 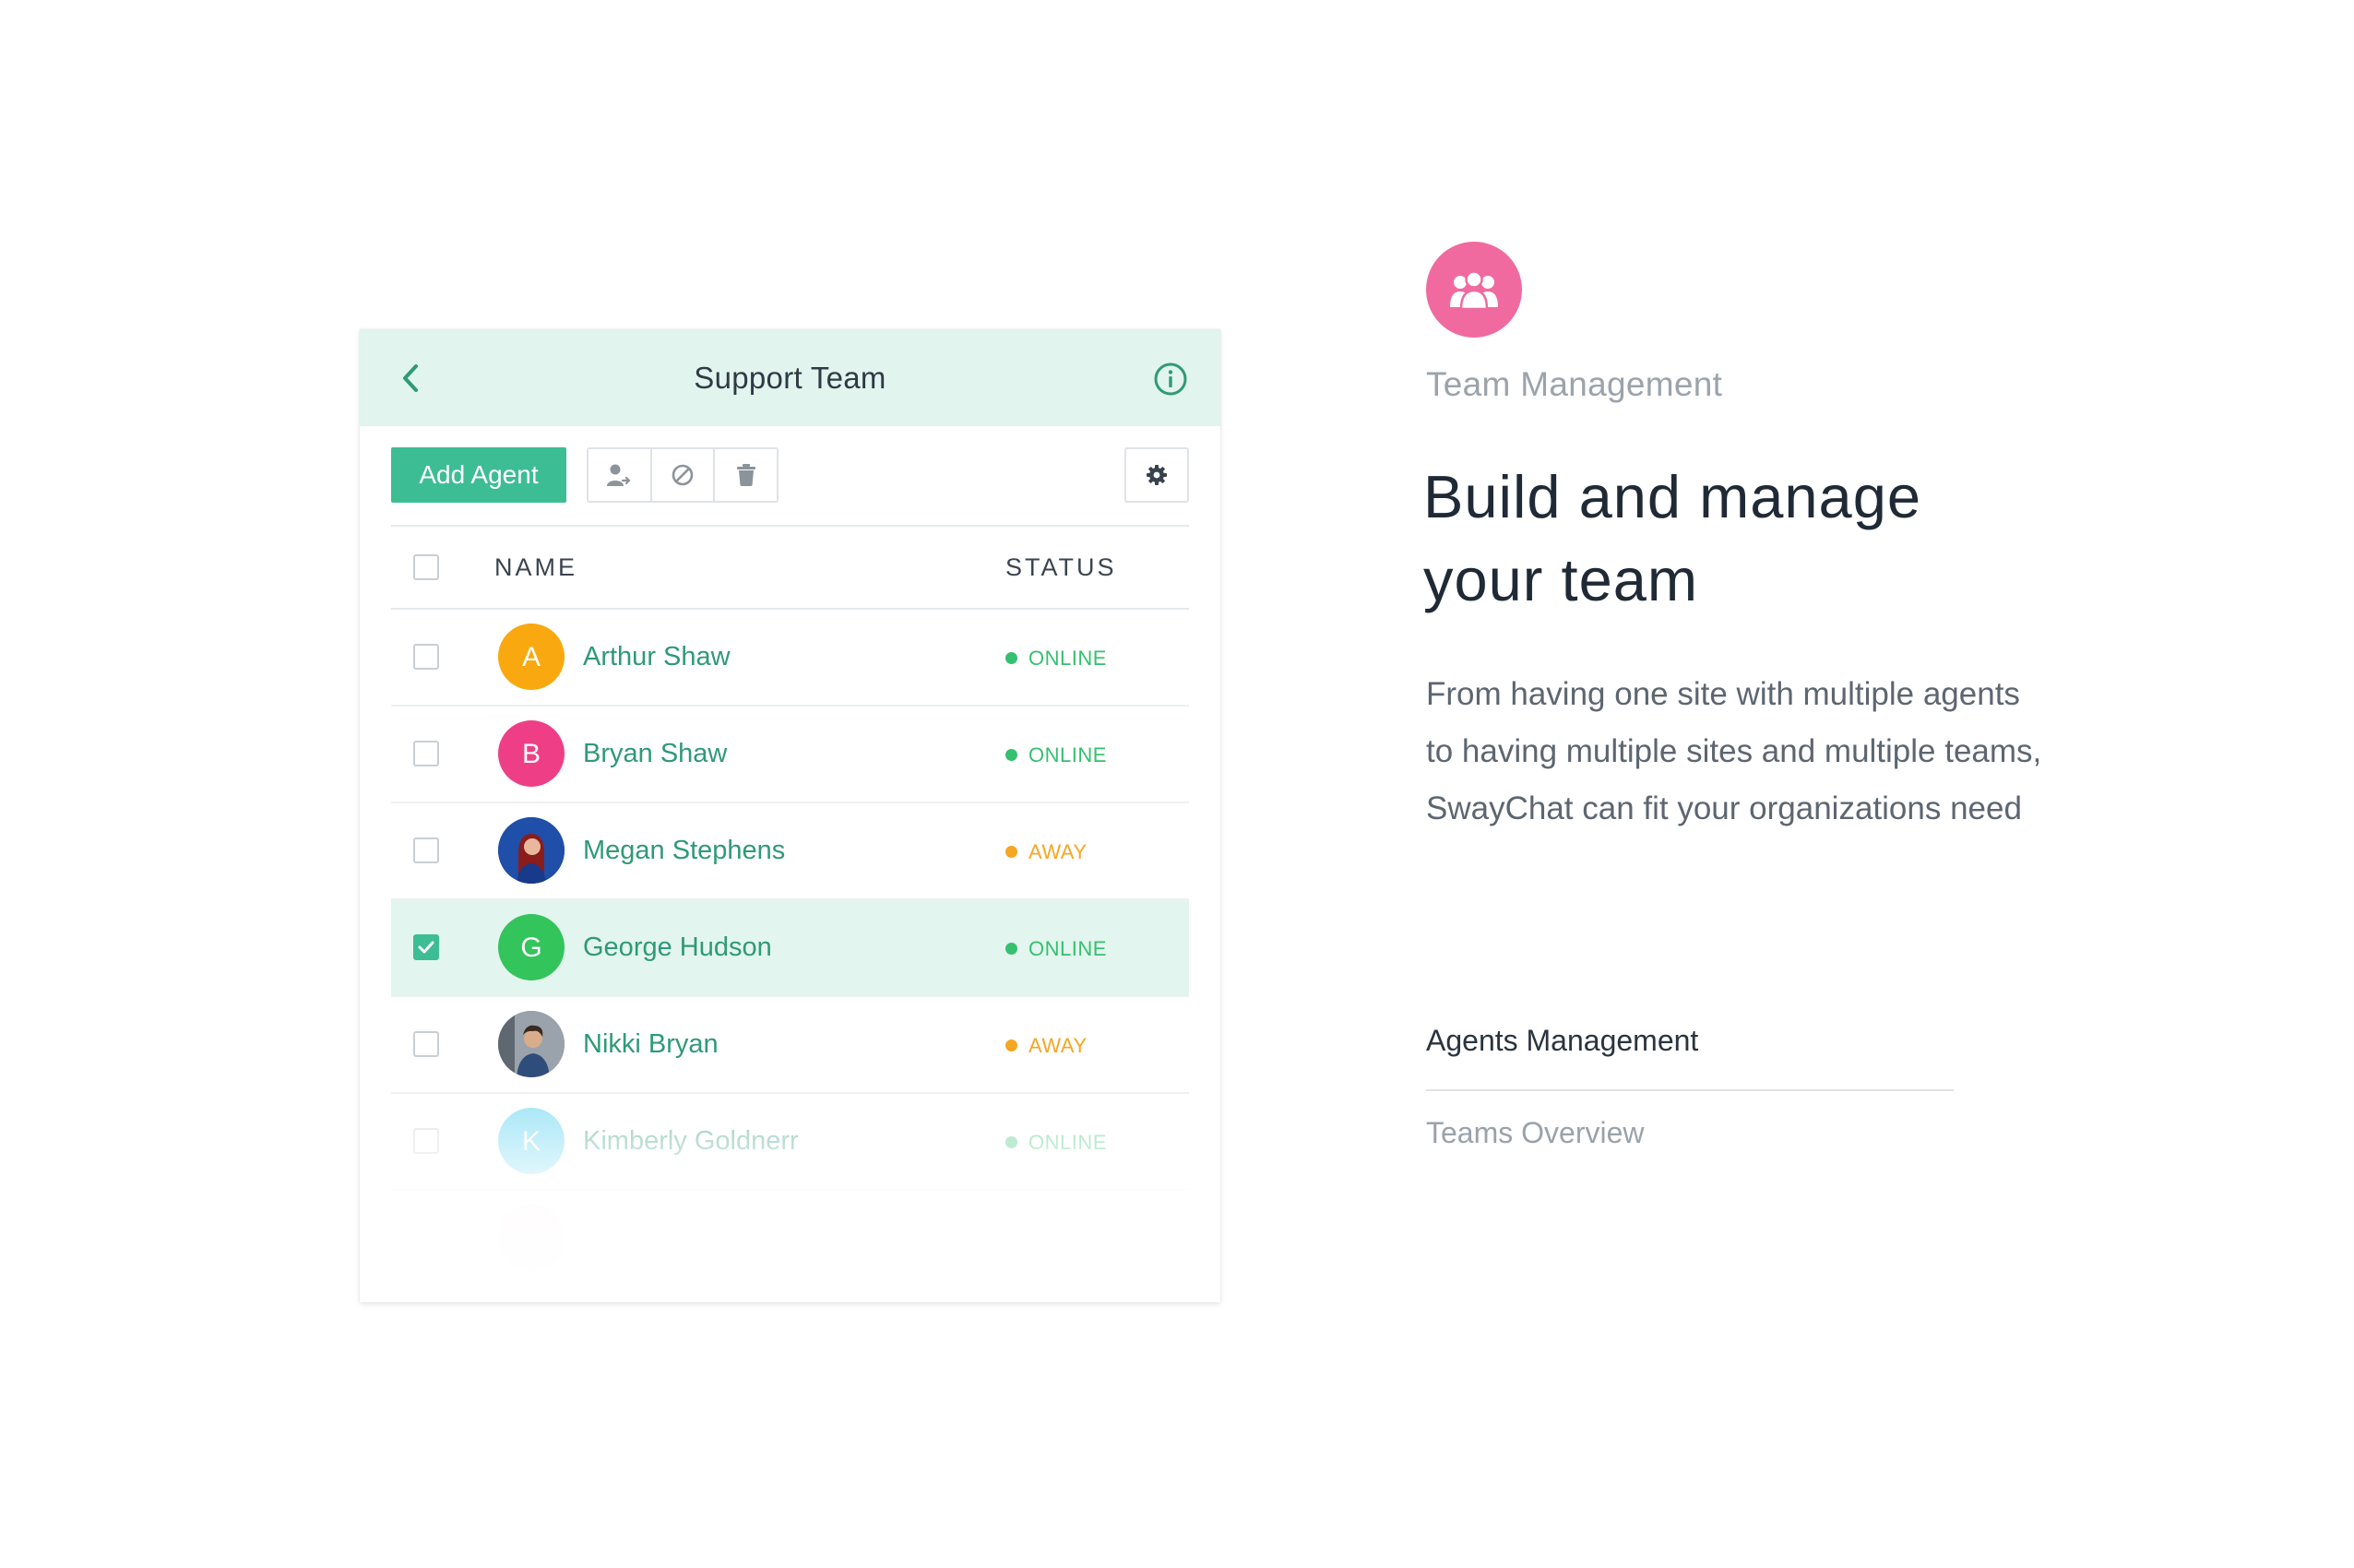 I want to click on select-all-checkbox, so click(x=426, y=567).